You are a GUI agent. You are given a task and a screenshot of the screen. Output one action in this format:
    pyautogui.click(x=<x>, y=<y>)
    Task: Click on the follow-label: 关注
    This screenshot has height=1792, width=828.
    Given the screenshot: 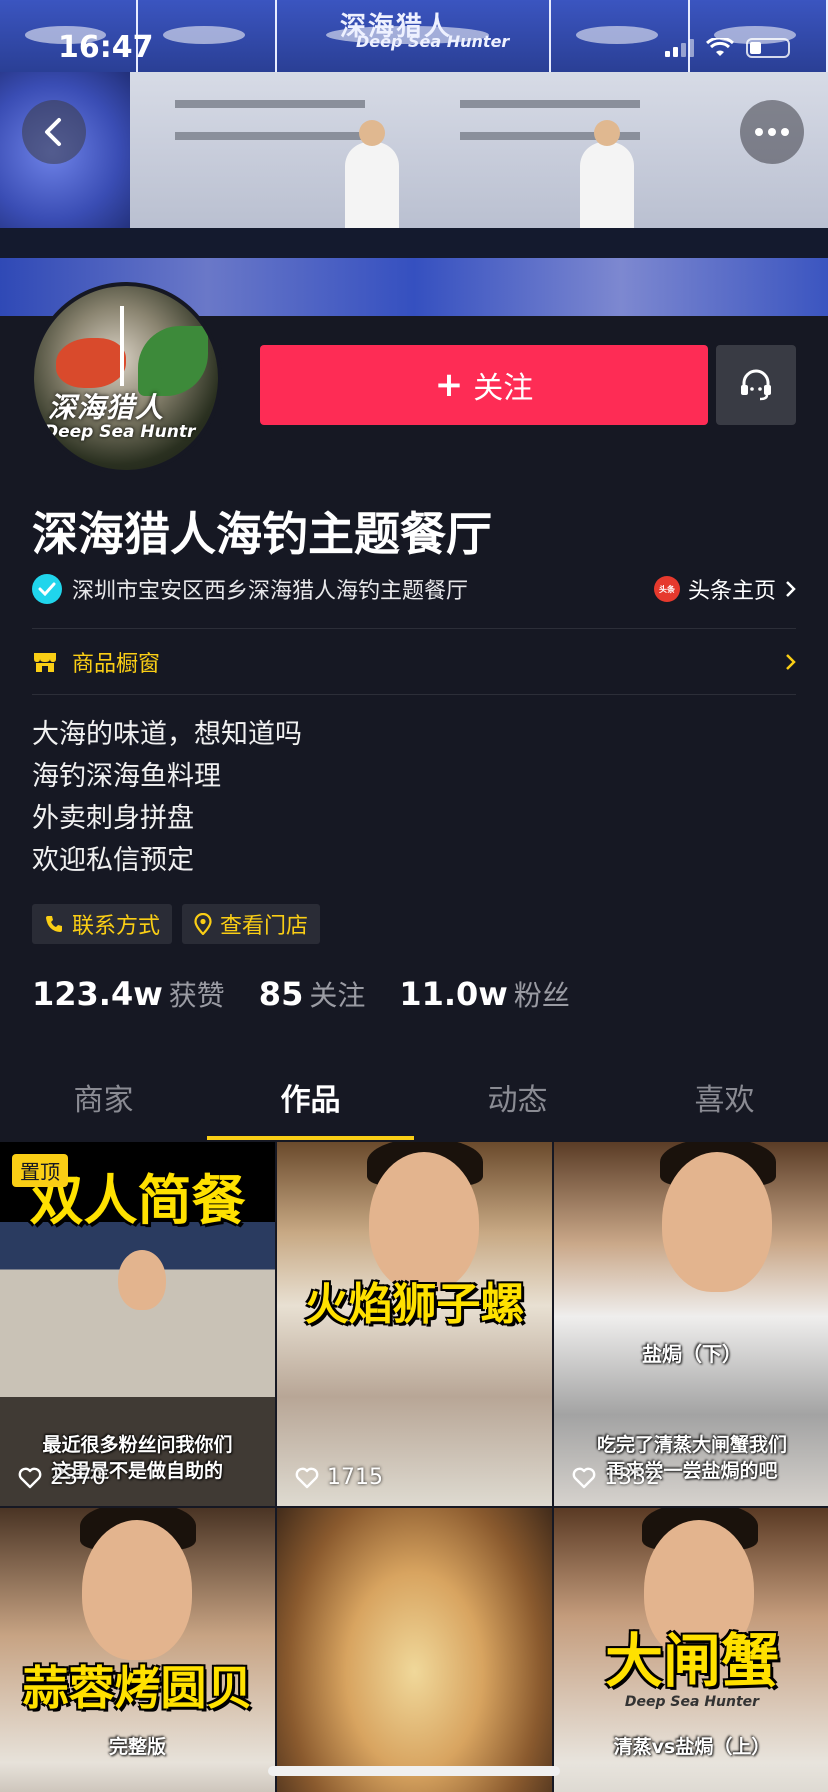 What is the action you would take?
    pyautogui.click(x=503, y=388)
    